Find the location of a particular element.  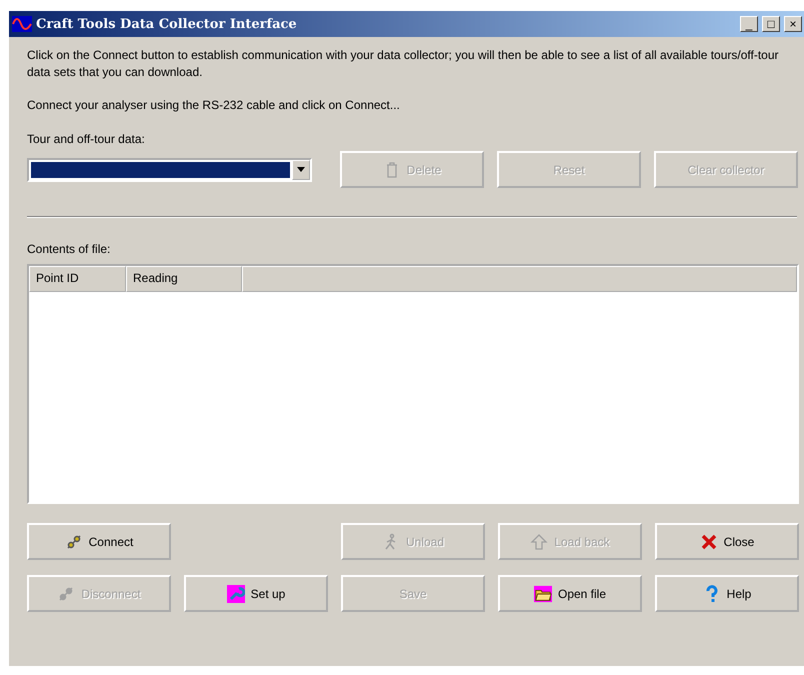

field-label: Tour and off-tour data: is located at coordinates (86, 139).